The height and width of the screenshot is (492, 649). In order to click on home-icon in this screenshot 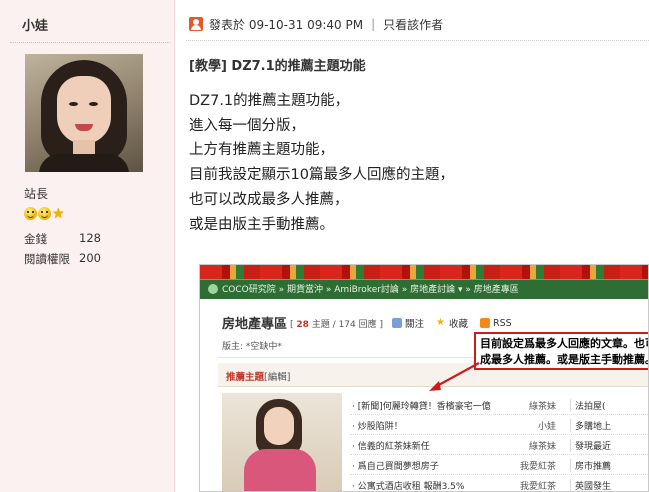, I will do `click(213, 288)`.